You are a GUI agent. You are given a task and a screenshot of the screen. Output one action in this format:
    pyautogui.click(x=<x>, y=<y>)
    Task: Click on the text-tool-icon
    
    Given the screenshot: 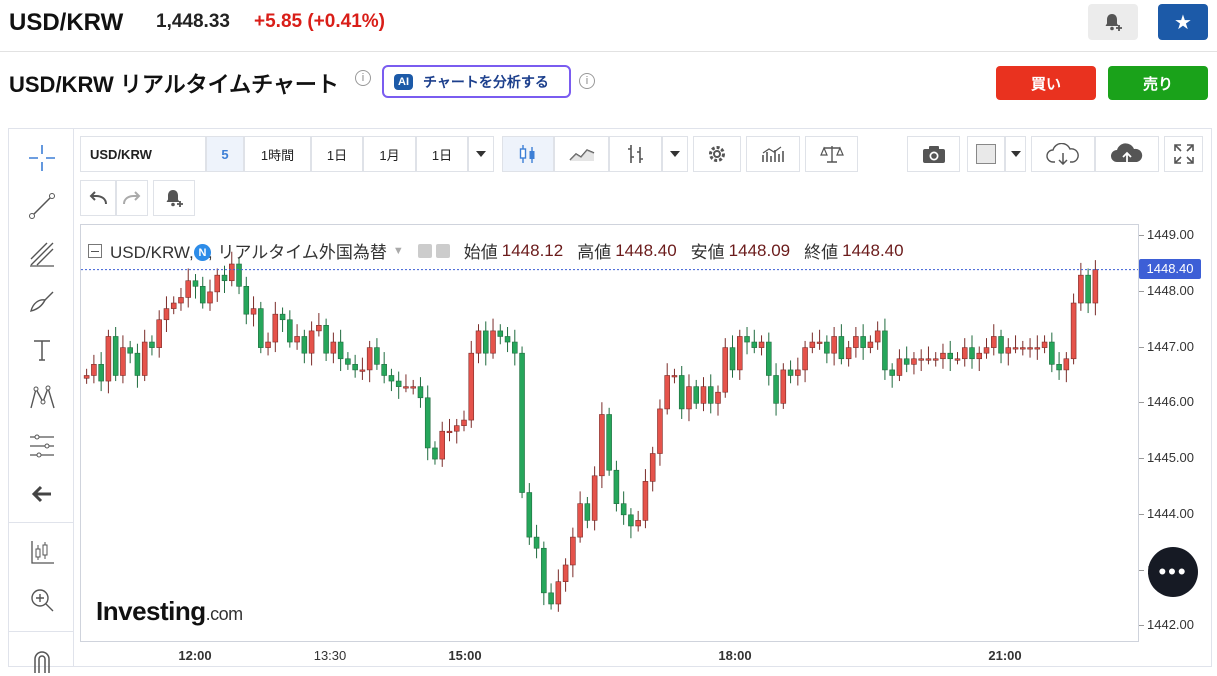 What is the action you would take?
    pyautogui.click(x=42, y=350)
    